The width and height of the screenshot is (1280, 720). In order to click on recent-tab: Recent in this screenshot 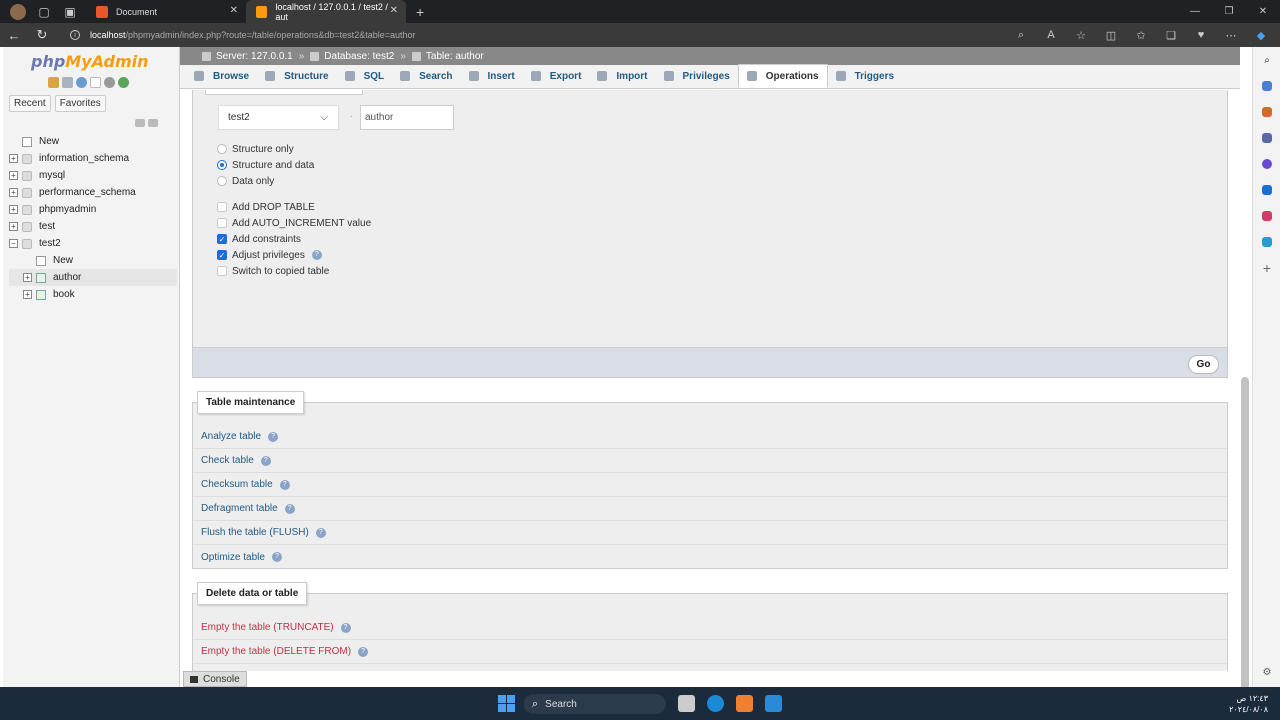, I will do `click(30, 103)`.